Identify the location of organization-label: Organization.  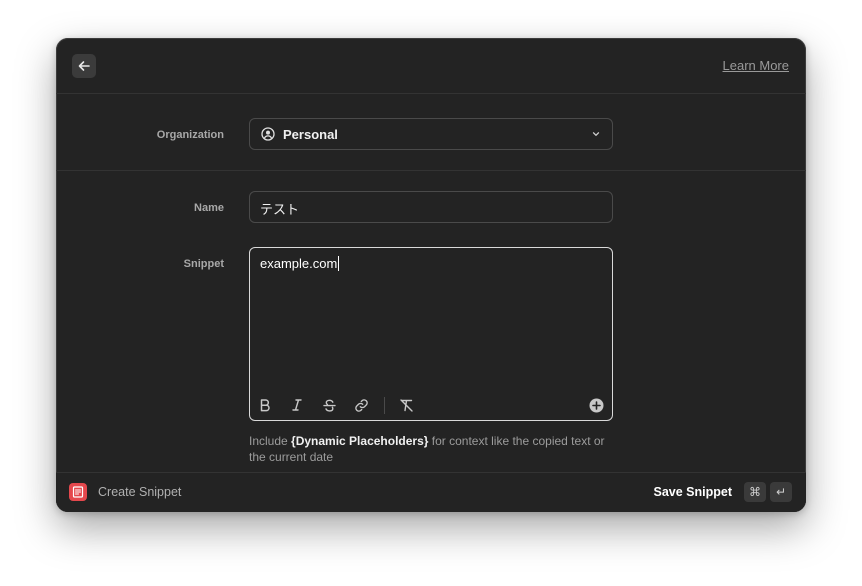
(190, 135).